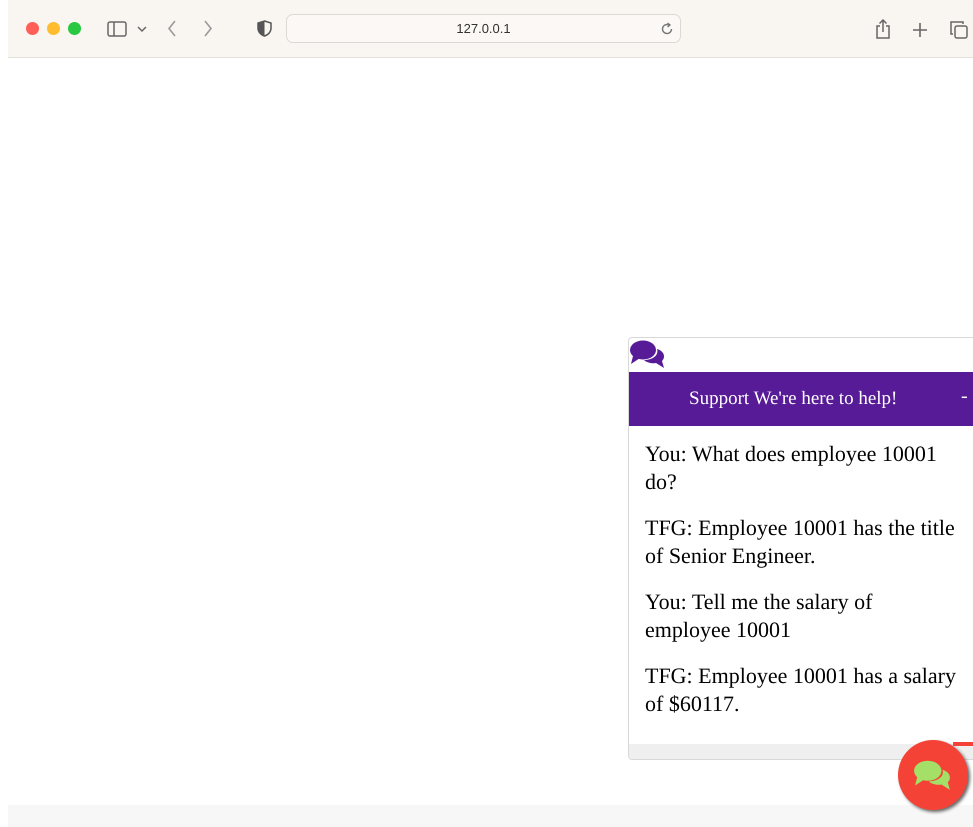  I want to click on share-icon, so click(883, 29).